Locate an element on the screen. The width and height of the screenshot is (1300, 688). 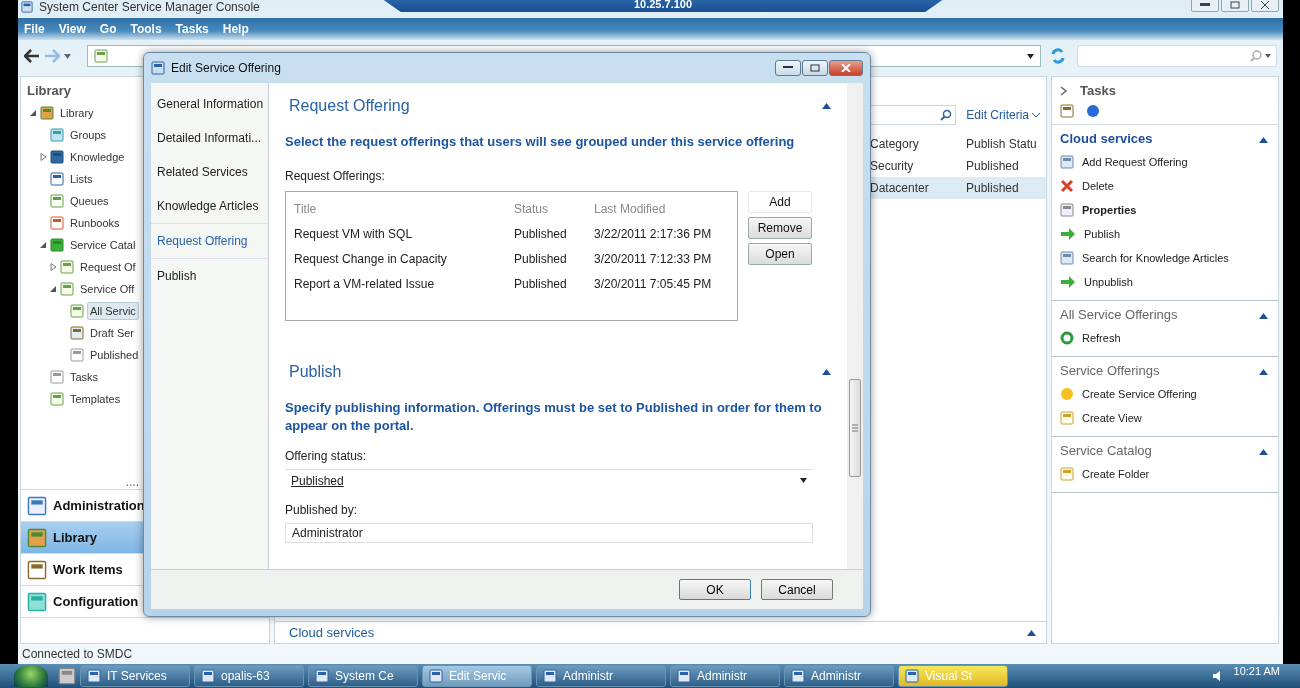
field-label: Offering status: is located at coordinates (326, 456).